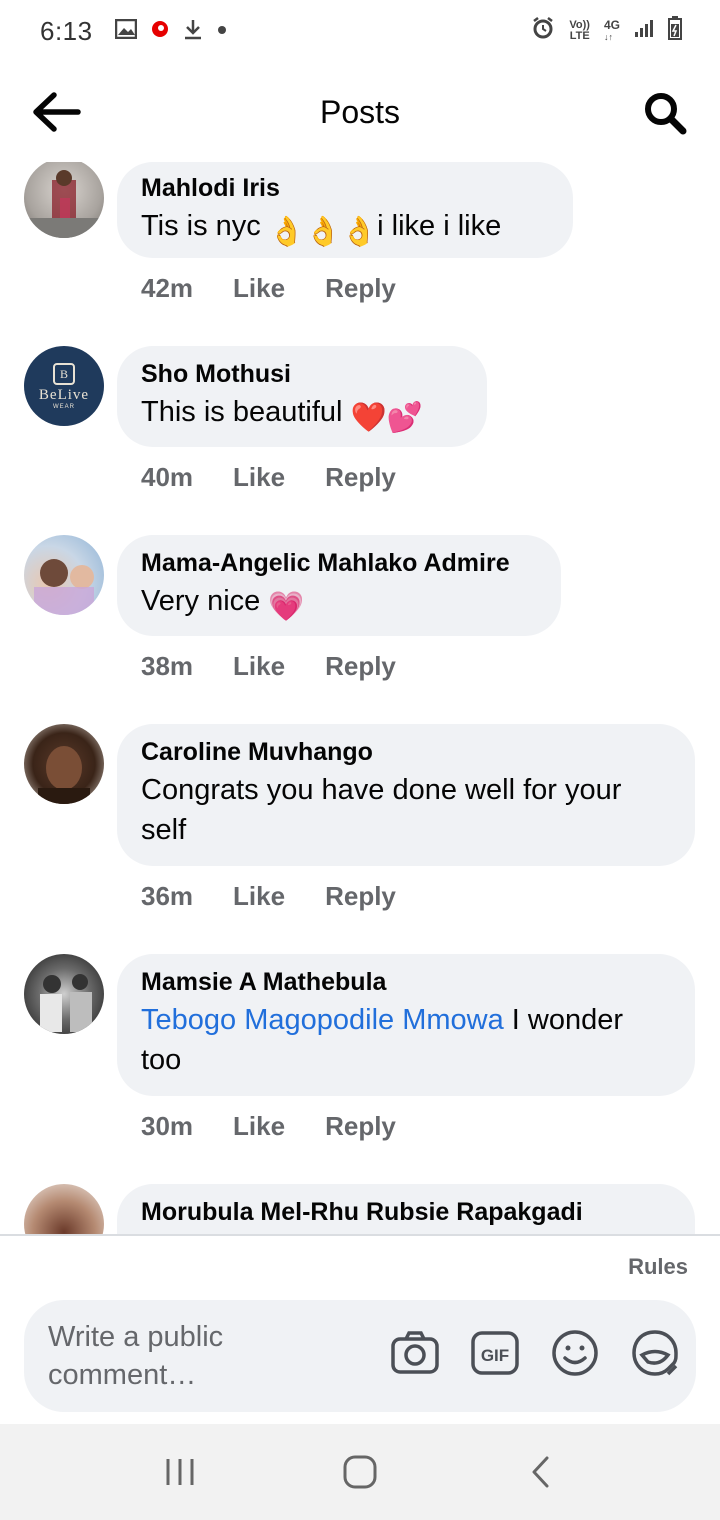 This screenshot has width=720, height=1520. Describe the element at coordinates (665, 113) in the screenshot. I see `search-icon` at that location.